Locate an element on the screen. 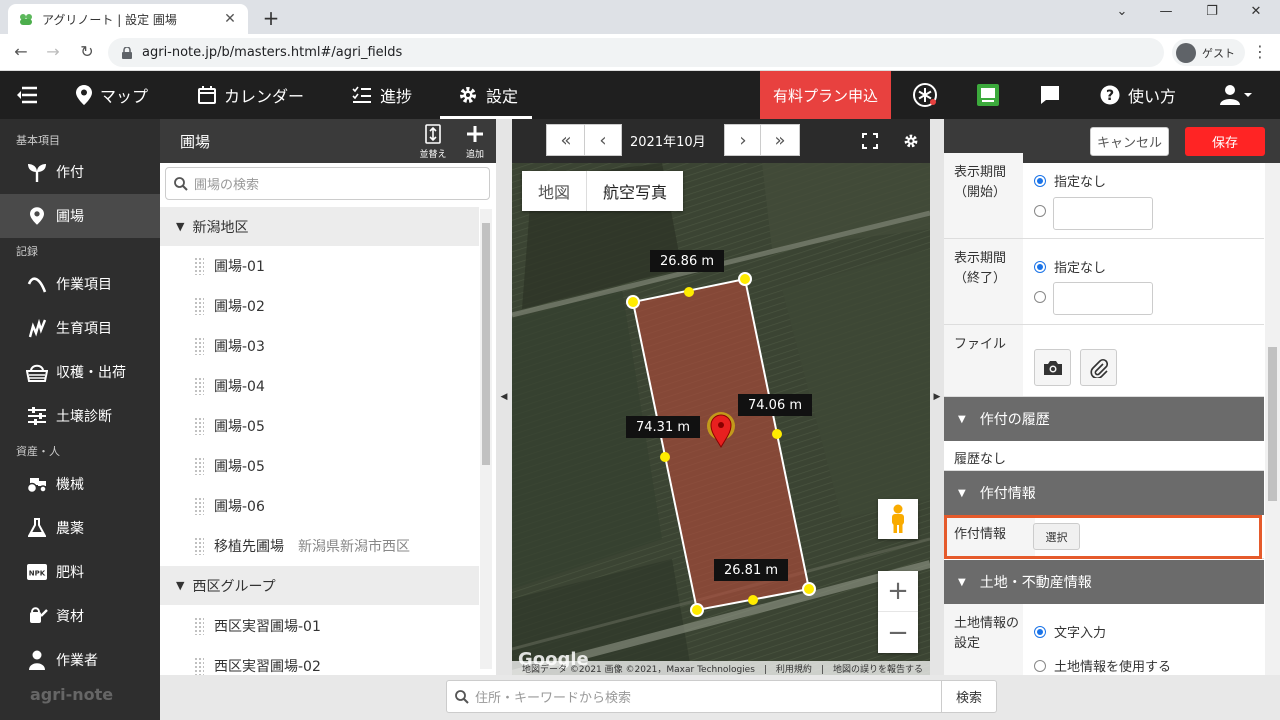  gear-icon is located at coordinates (911, 143).